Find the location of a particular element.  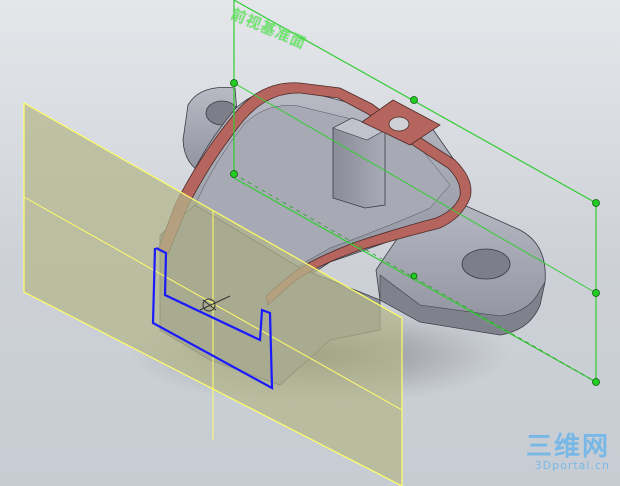

right-bolt-hole is located at coordinates (486, 264).